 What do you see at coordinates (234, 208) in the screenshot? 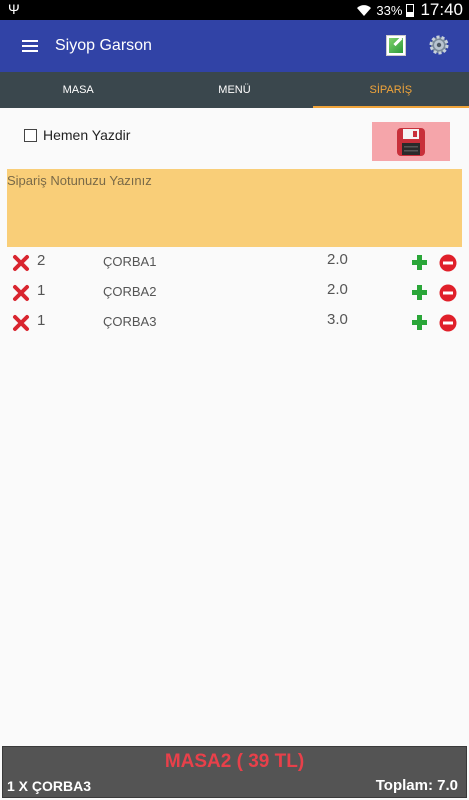
I see `order-note-field: Sipariş Notunuzu Yazınız` at bounding box center [234, 208].